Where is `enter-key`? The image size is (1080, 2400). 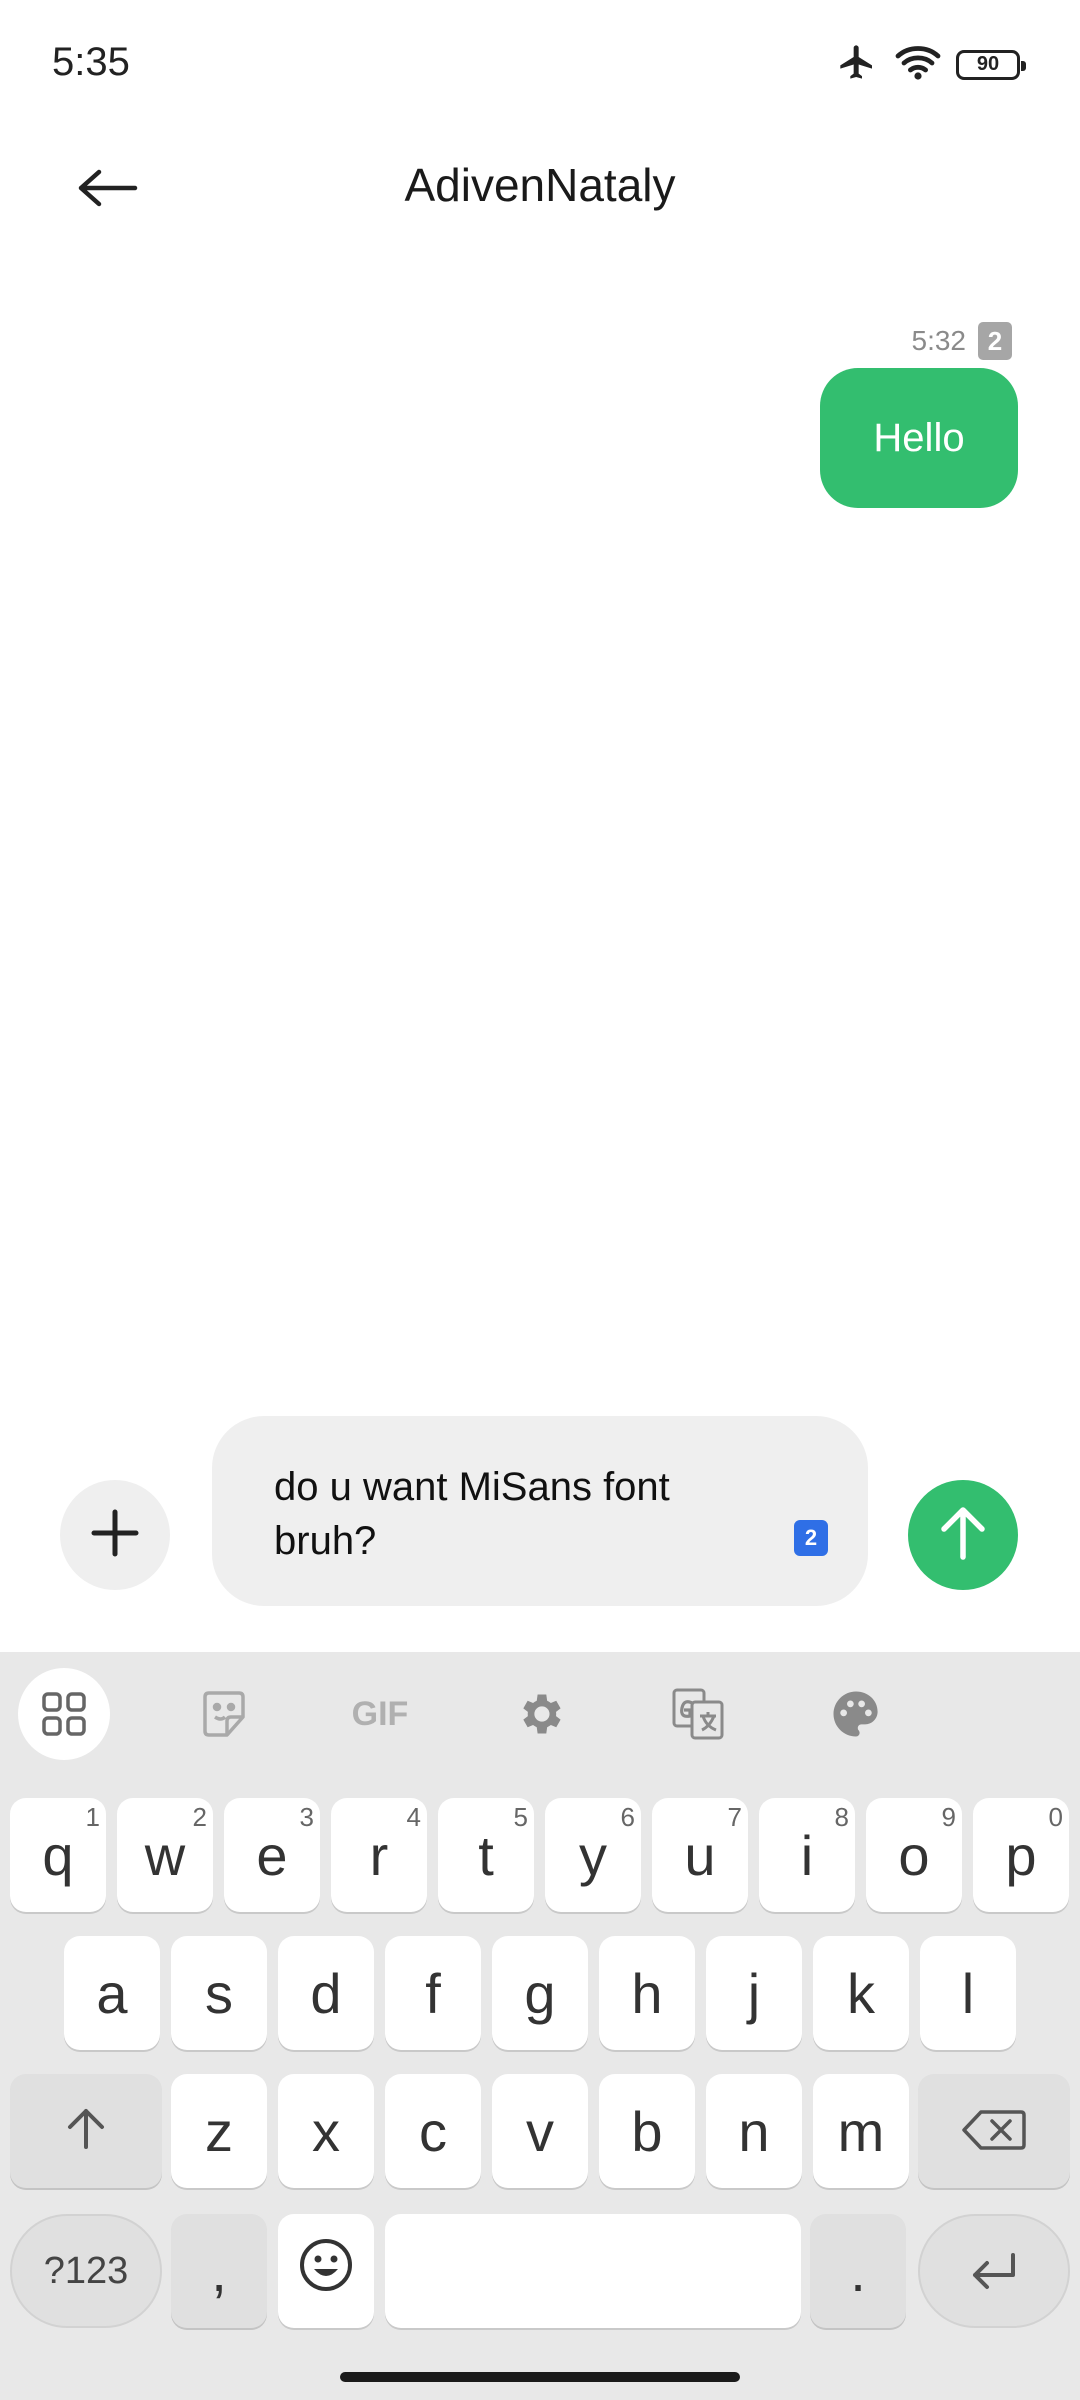 enter-key is located at coordinates (994, 2271).